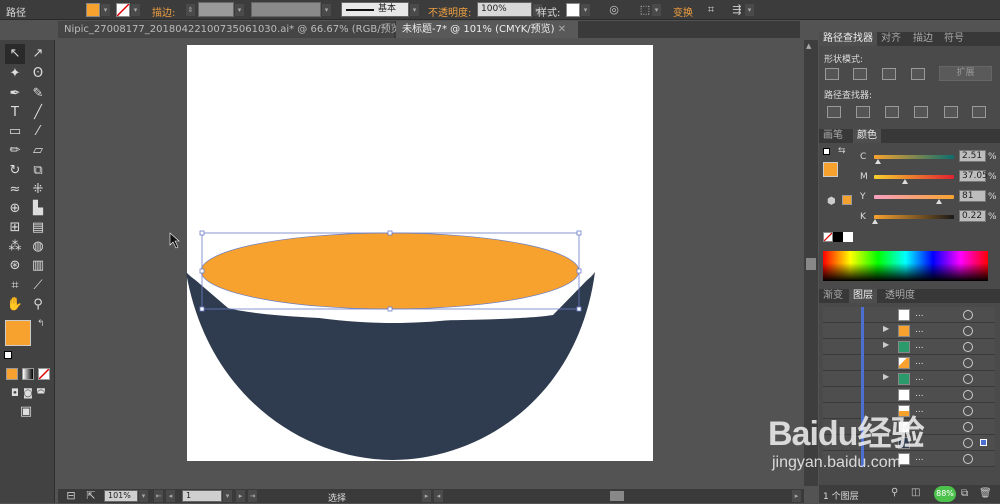 This screenshot has width=1000, height=504. I want to click on default-fill-stroke-icon, so click(826, 151).